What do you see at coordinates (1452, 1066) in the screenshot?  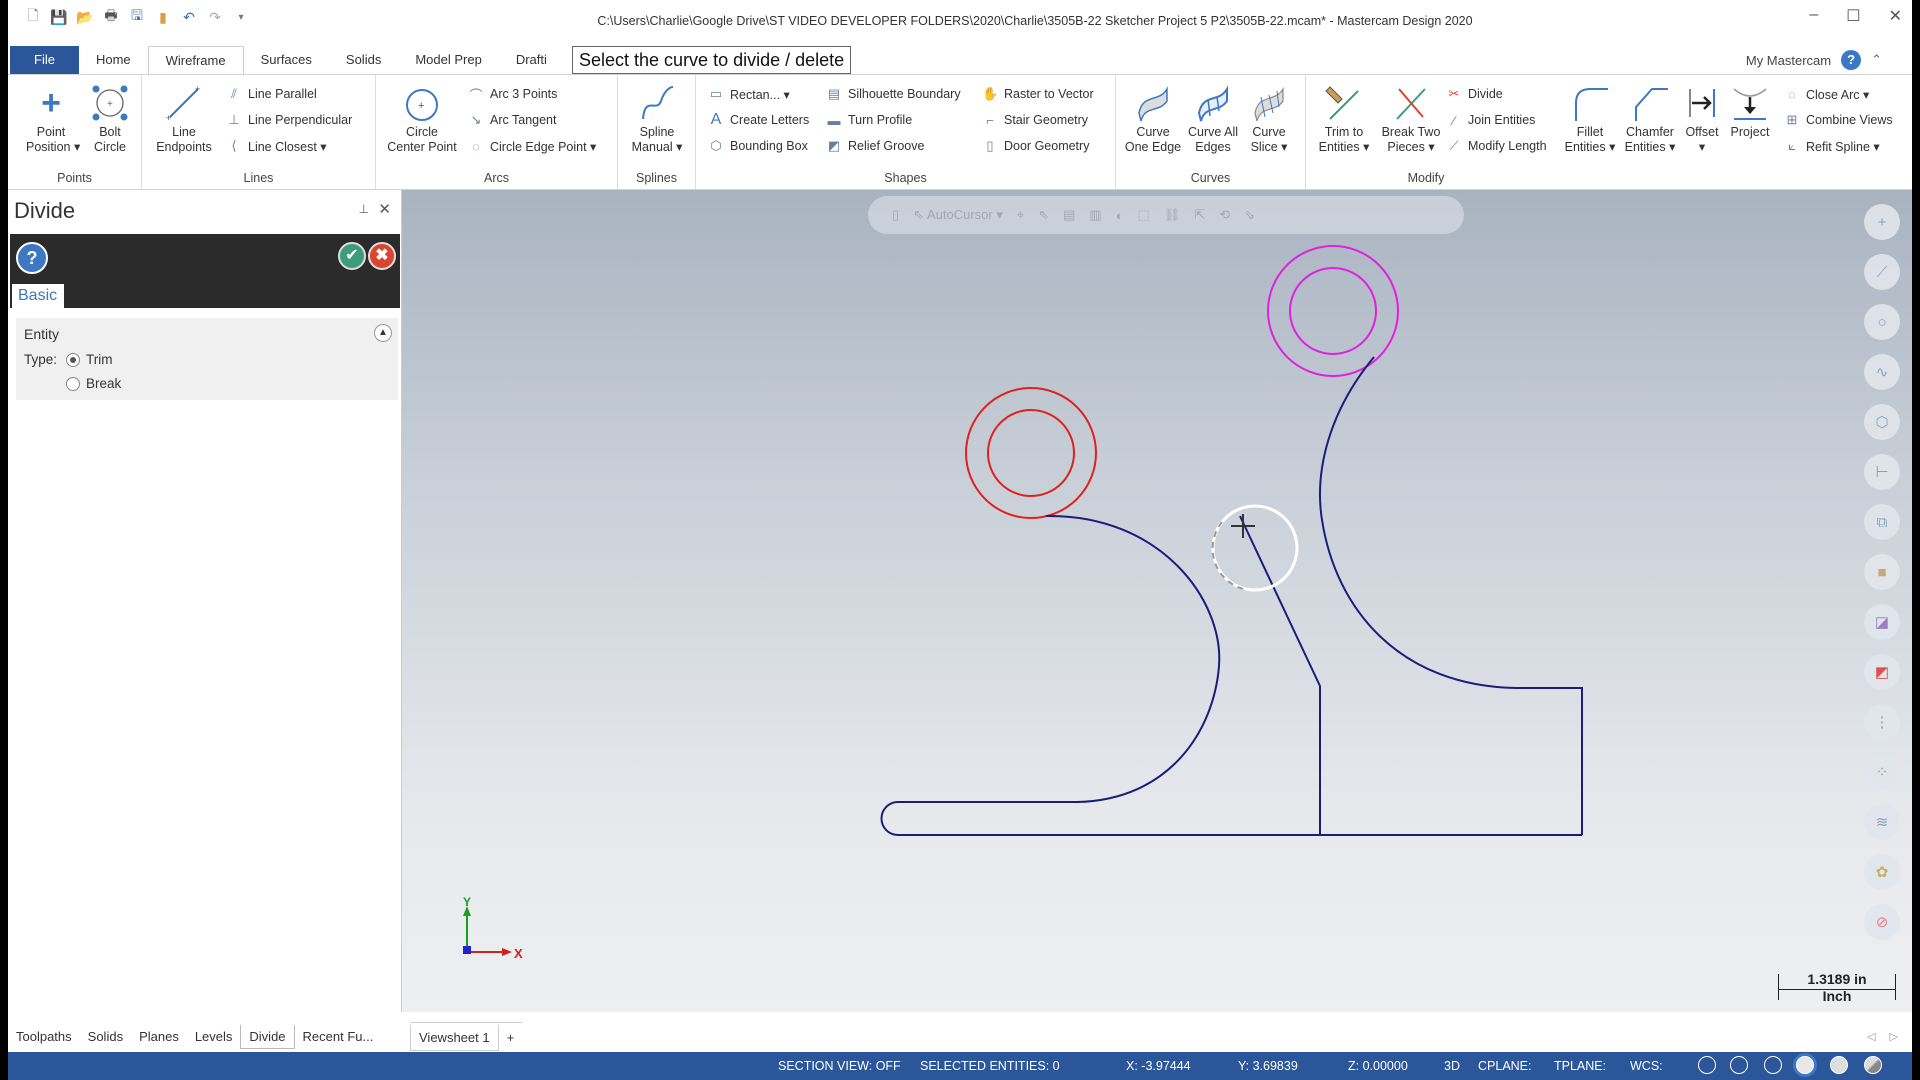 I see `mode-3d: 3D` at bounding box center [1452, 1066].